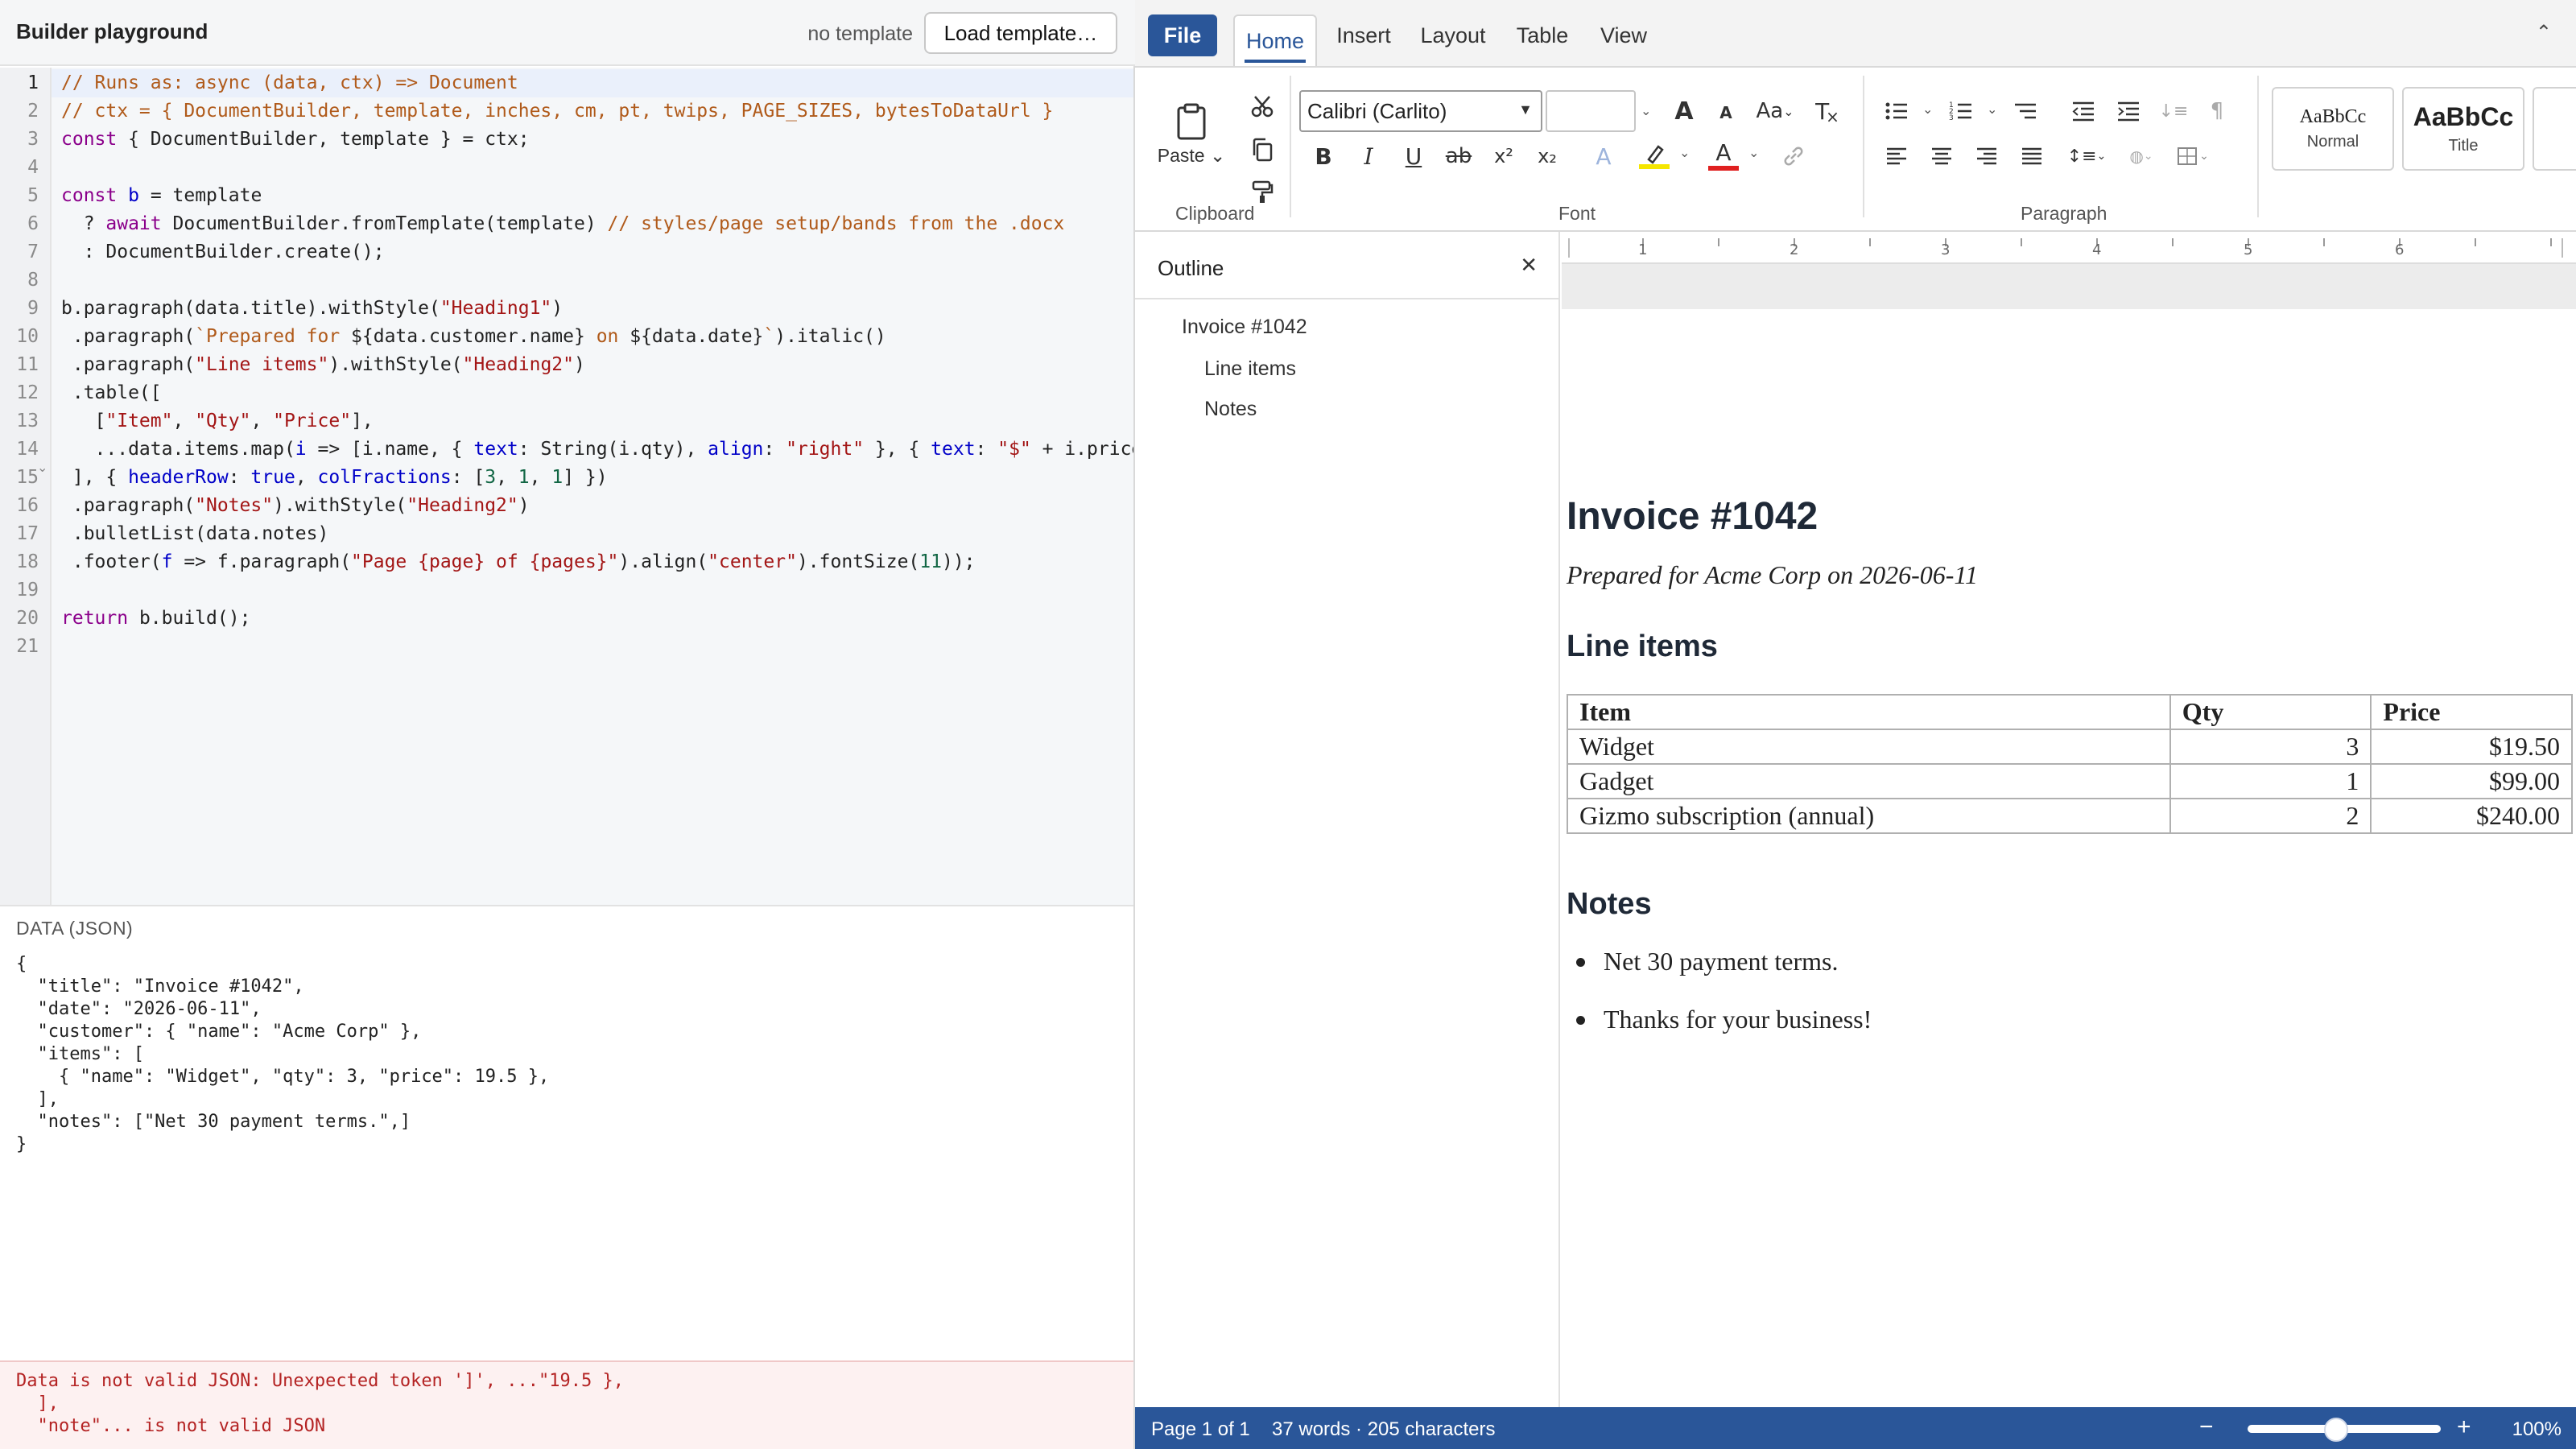 The width and height of the screenshot is (2576, 1449). Describe the element at coordinates (2083, 111) in the screenshot. I see `decrease-indent-icon` at that location.